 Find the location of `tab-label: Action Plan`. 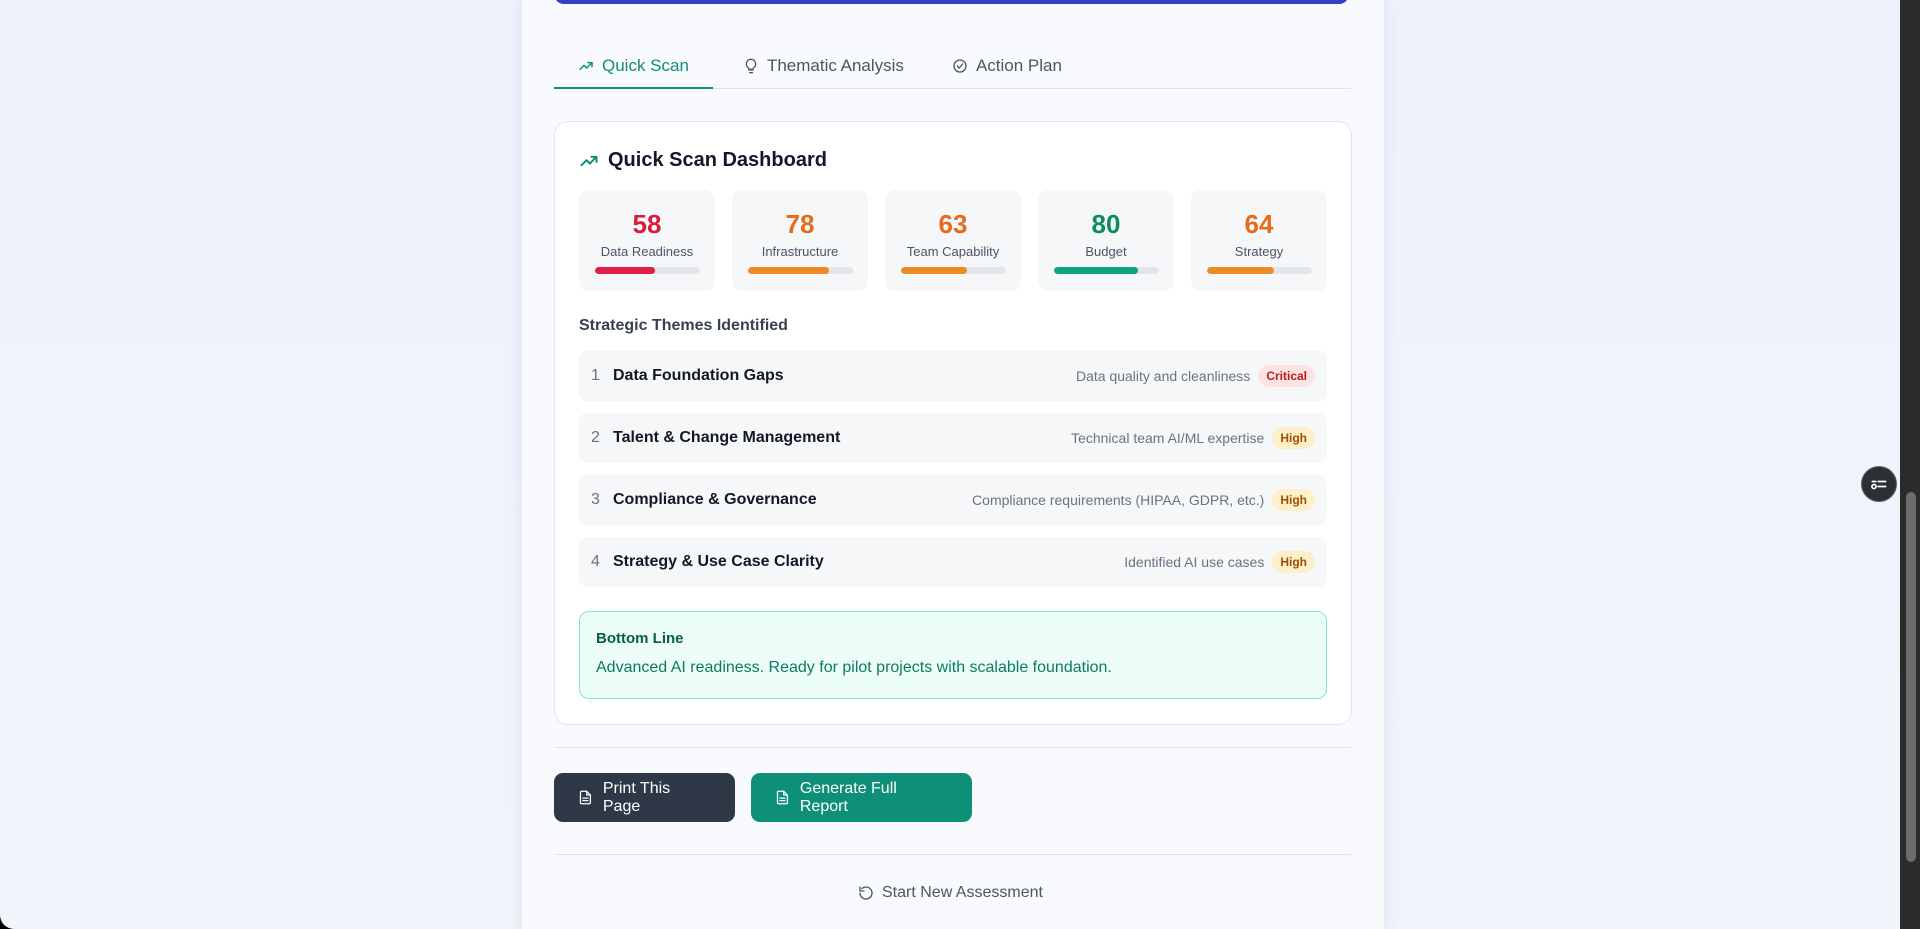

tab-label: Action Plan is located at coordinates (1018, 65).